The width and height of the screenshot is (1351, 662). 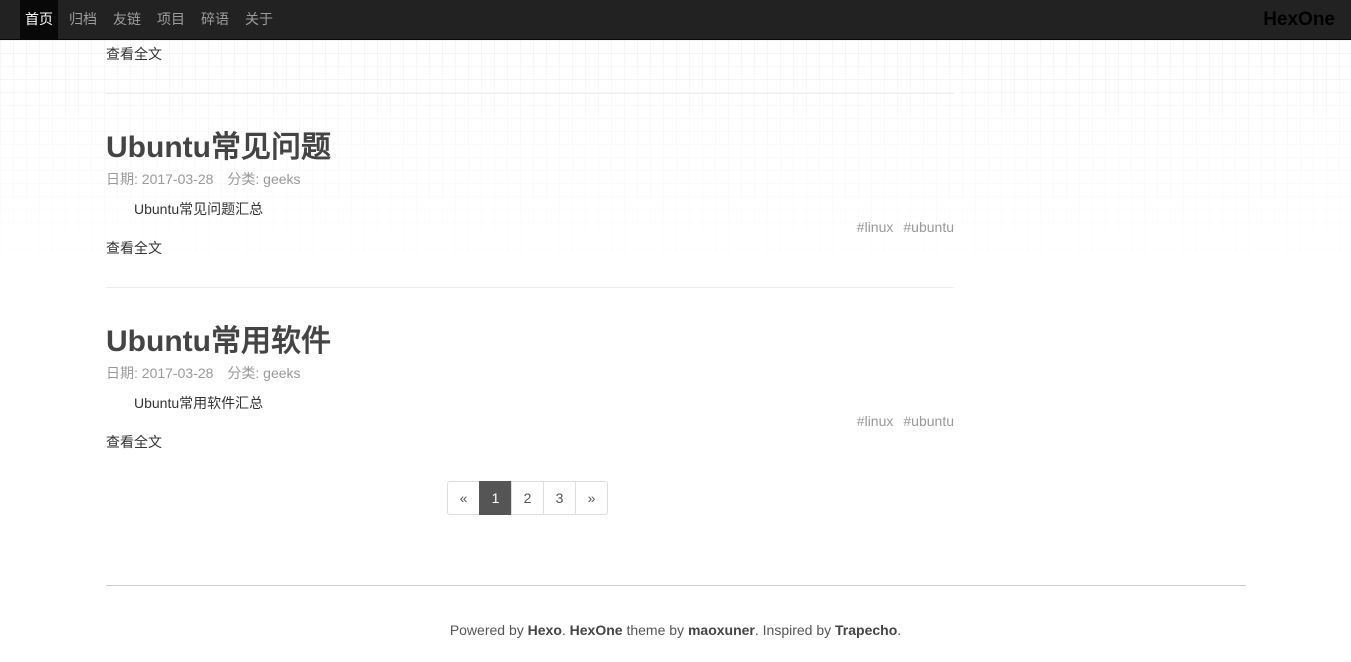 What do you see at coordinates (488, 630) in the screenshot?
I see `footer-powered-text: Powered by` at bounding box center [488, 630].